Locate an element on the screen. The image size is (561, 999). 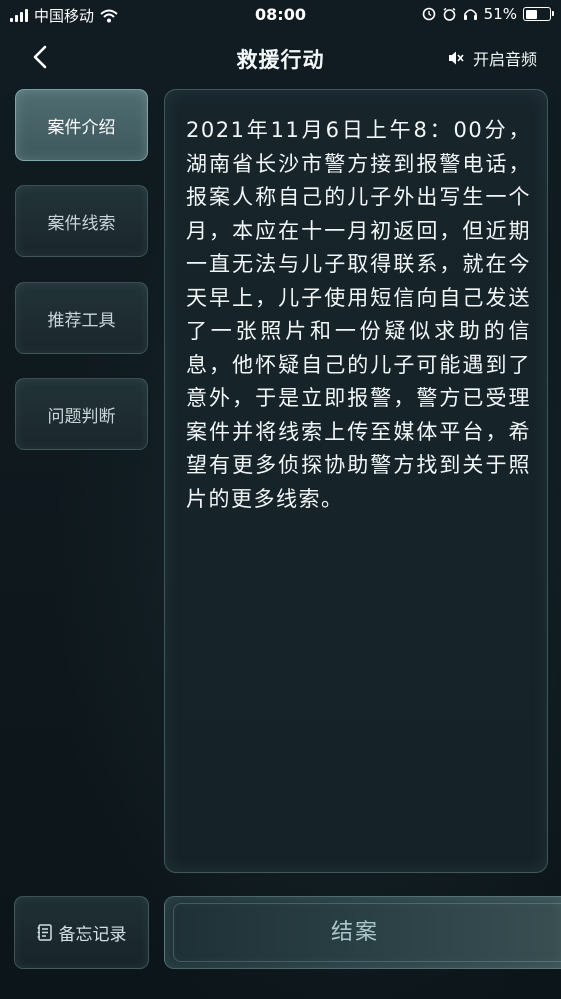
tab-case-intro: 案件介绍 is located at coordinates (81, 125).